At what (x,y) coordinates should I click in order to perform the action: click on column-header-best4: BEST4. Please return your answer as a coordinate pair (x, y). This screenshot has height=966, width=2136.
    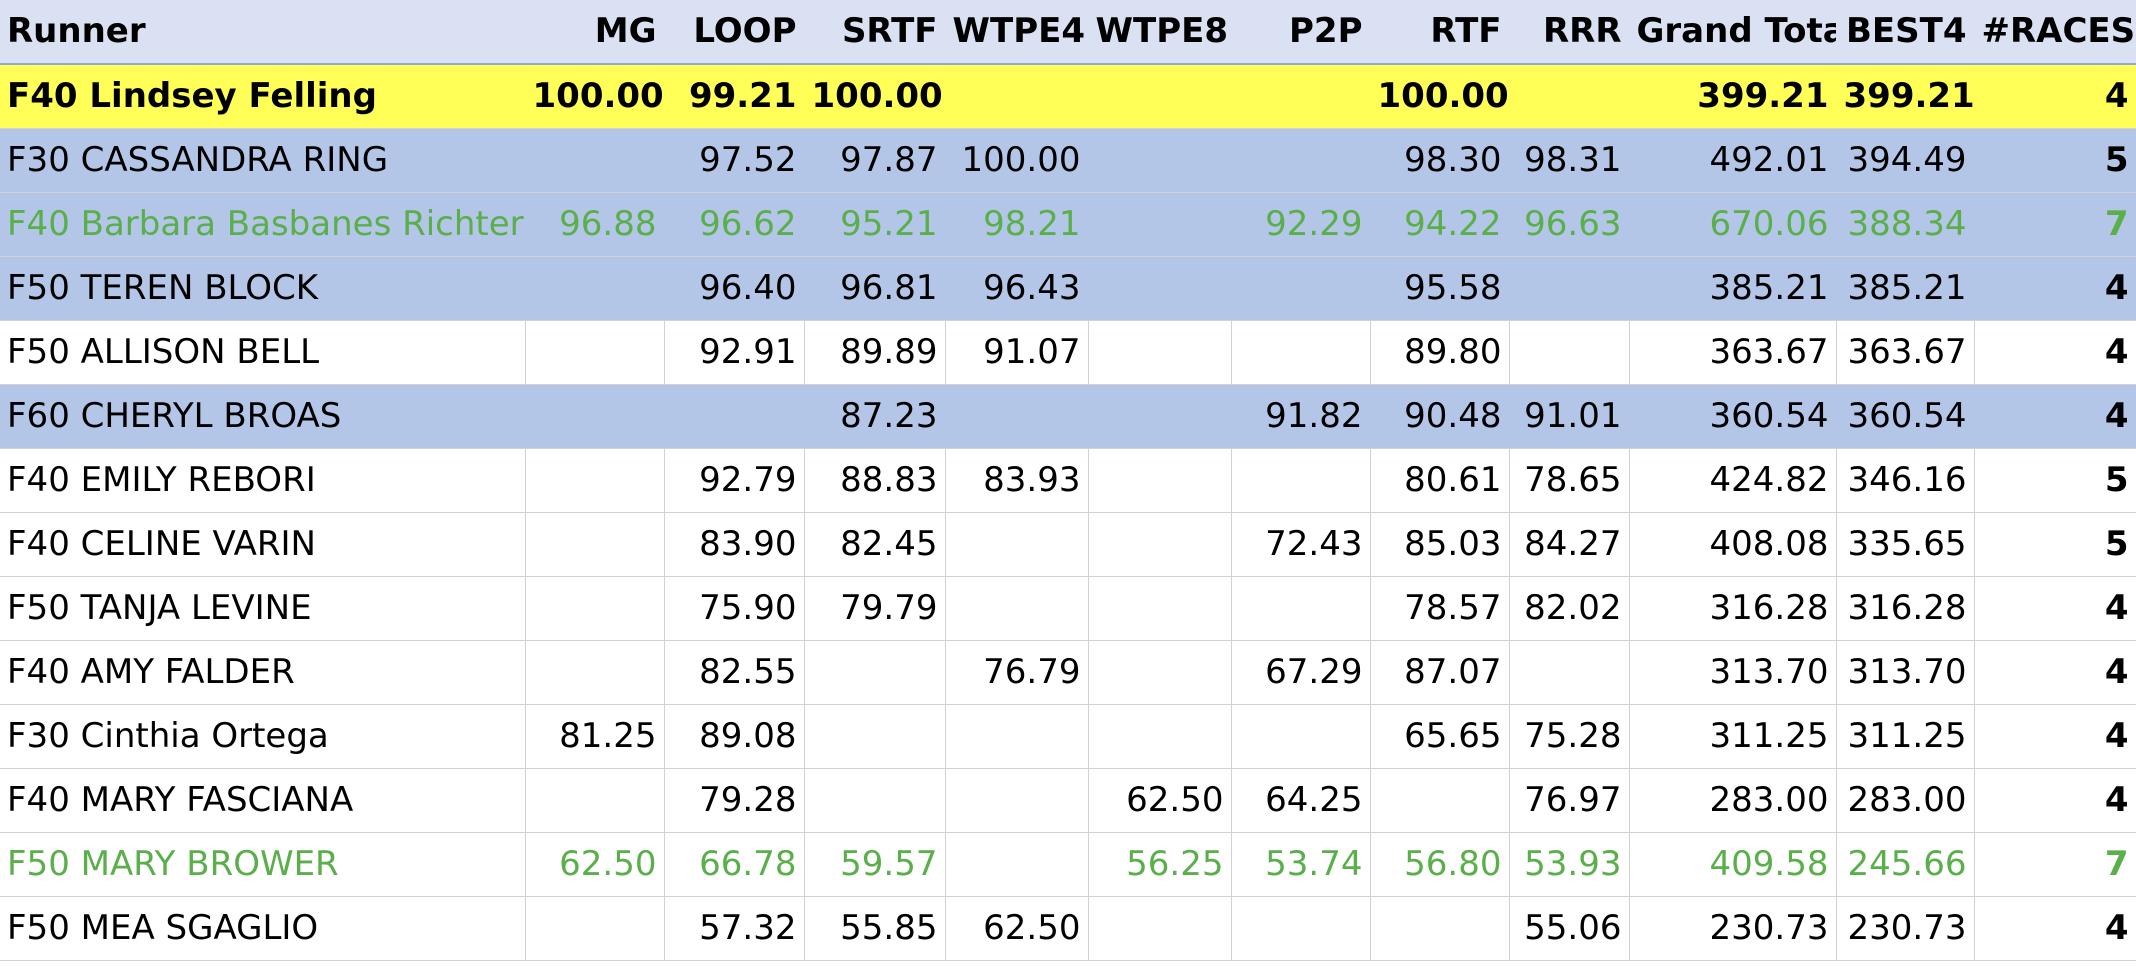
    Looking at the image, I should click on (1905, 32).